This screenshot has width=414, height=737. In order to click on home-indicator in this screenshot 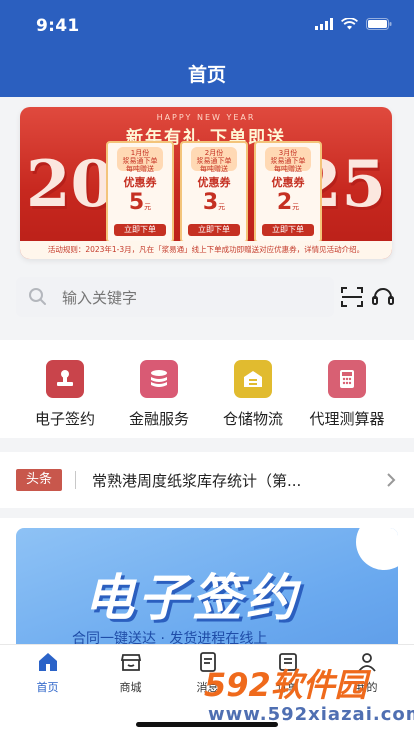, I will do `click(207, 724)`.